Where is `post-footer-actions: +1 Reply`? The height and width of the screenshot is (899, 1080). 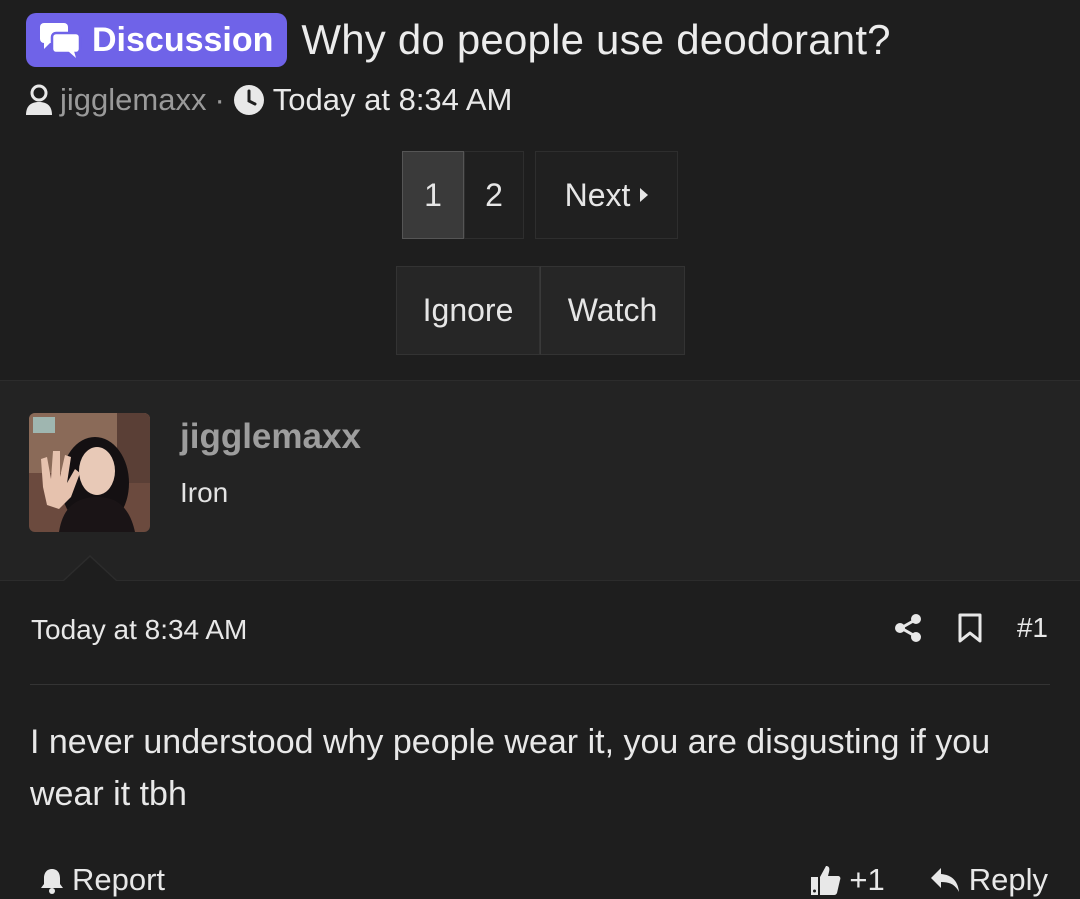 post-footer-actions: +1 Reply is located at coordinates (928, 880).